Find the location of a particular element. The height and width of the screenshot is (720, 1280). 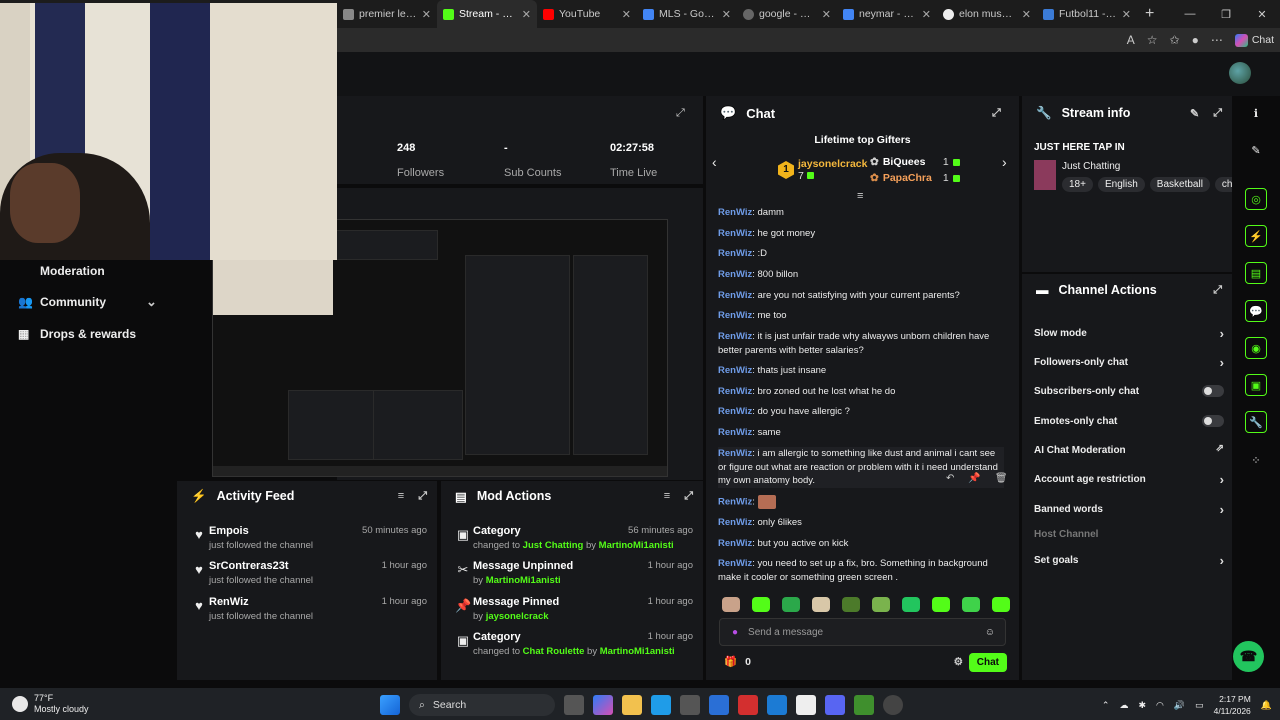

minecraft-icon is located at coordinates (864, 705).